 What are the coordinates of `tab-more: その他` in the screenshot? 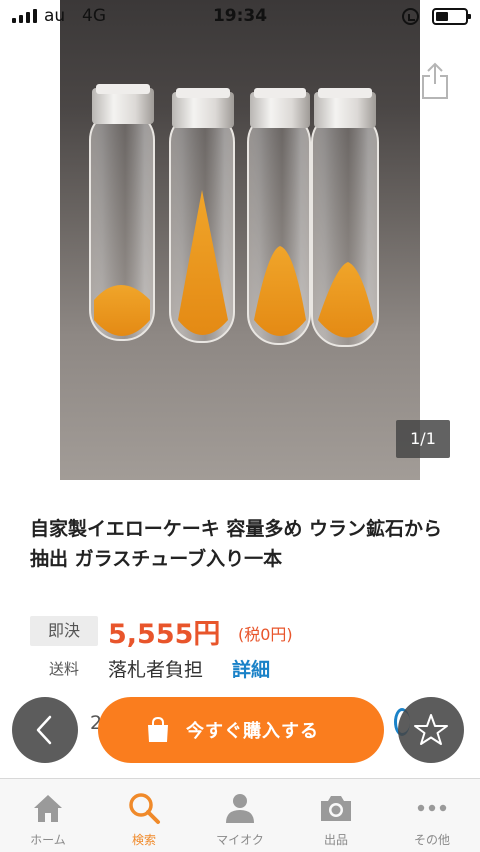 It's located at (432, 815).